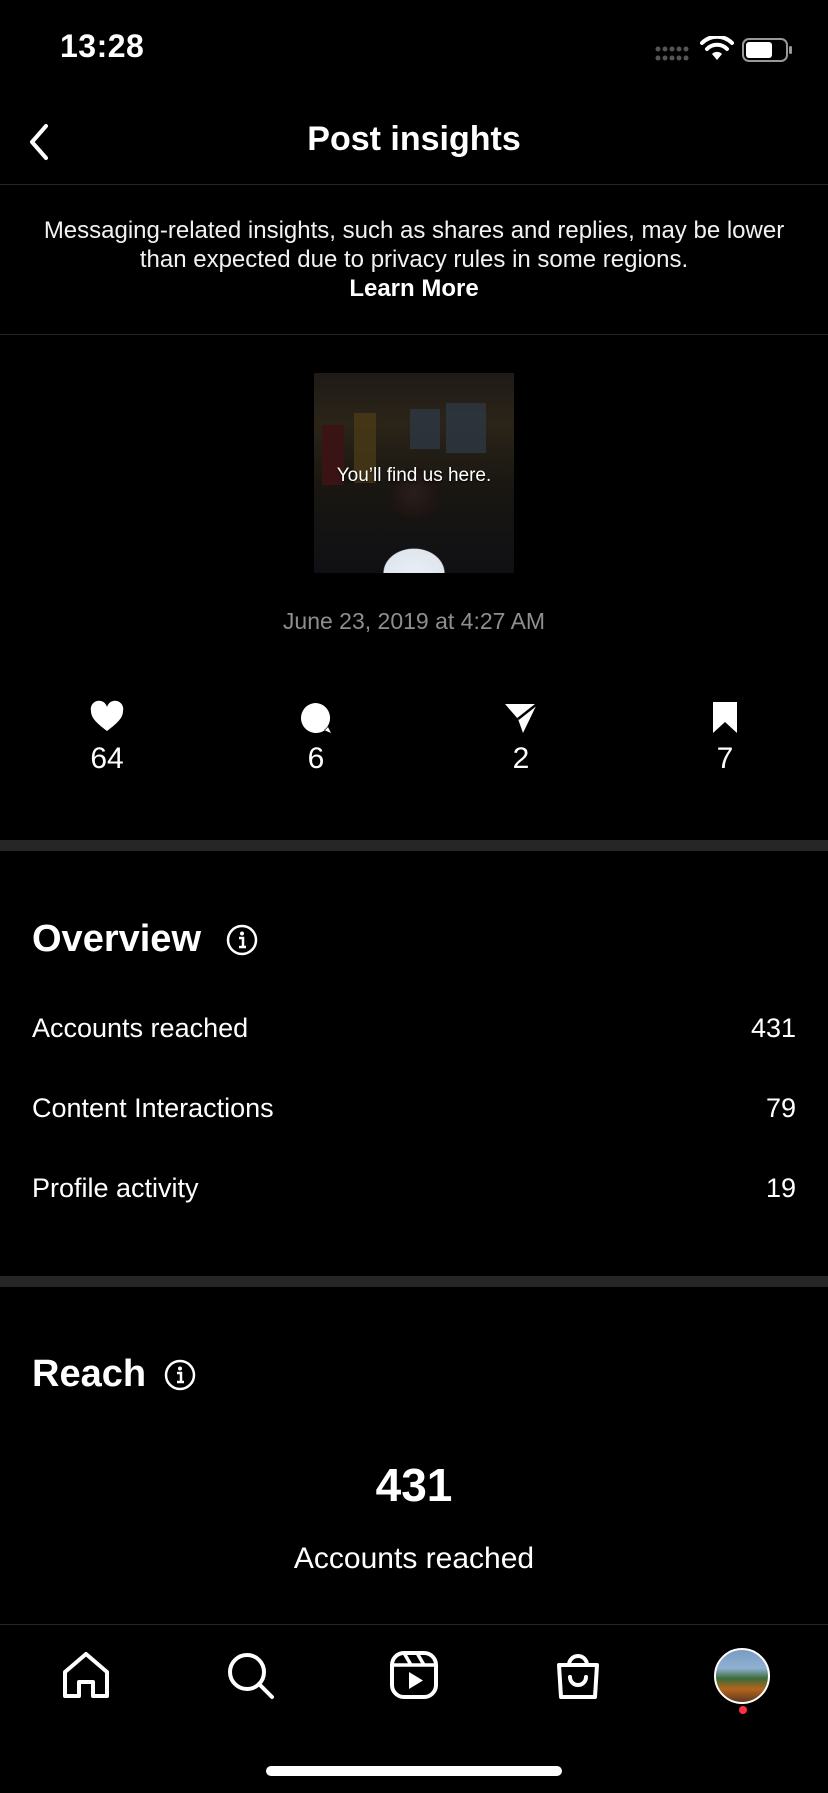 The width and height of the screenshot is (828, 1793). What do you see at coordinates (414, 288) in the screenshot?
I see `learn-more-link: Learn More` at bounding box center [414, 288].